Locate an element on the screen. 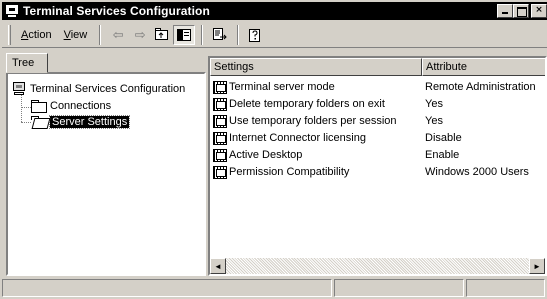 The height and width of the screenshot is (299, 547). tree-root-node: Terminal Services Configuration is located at coordinates (98, 89).